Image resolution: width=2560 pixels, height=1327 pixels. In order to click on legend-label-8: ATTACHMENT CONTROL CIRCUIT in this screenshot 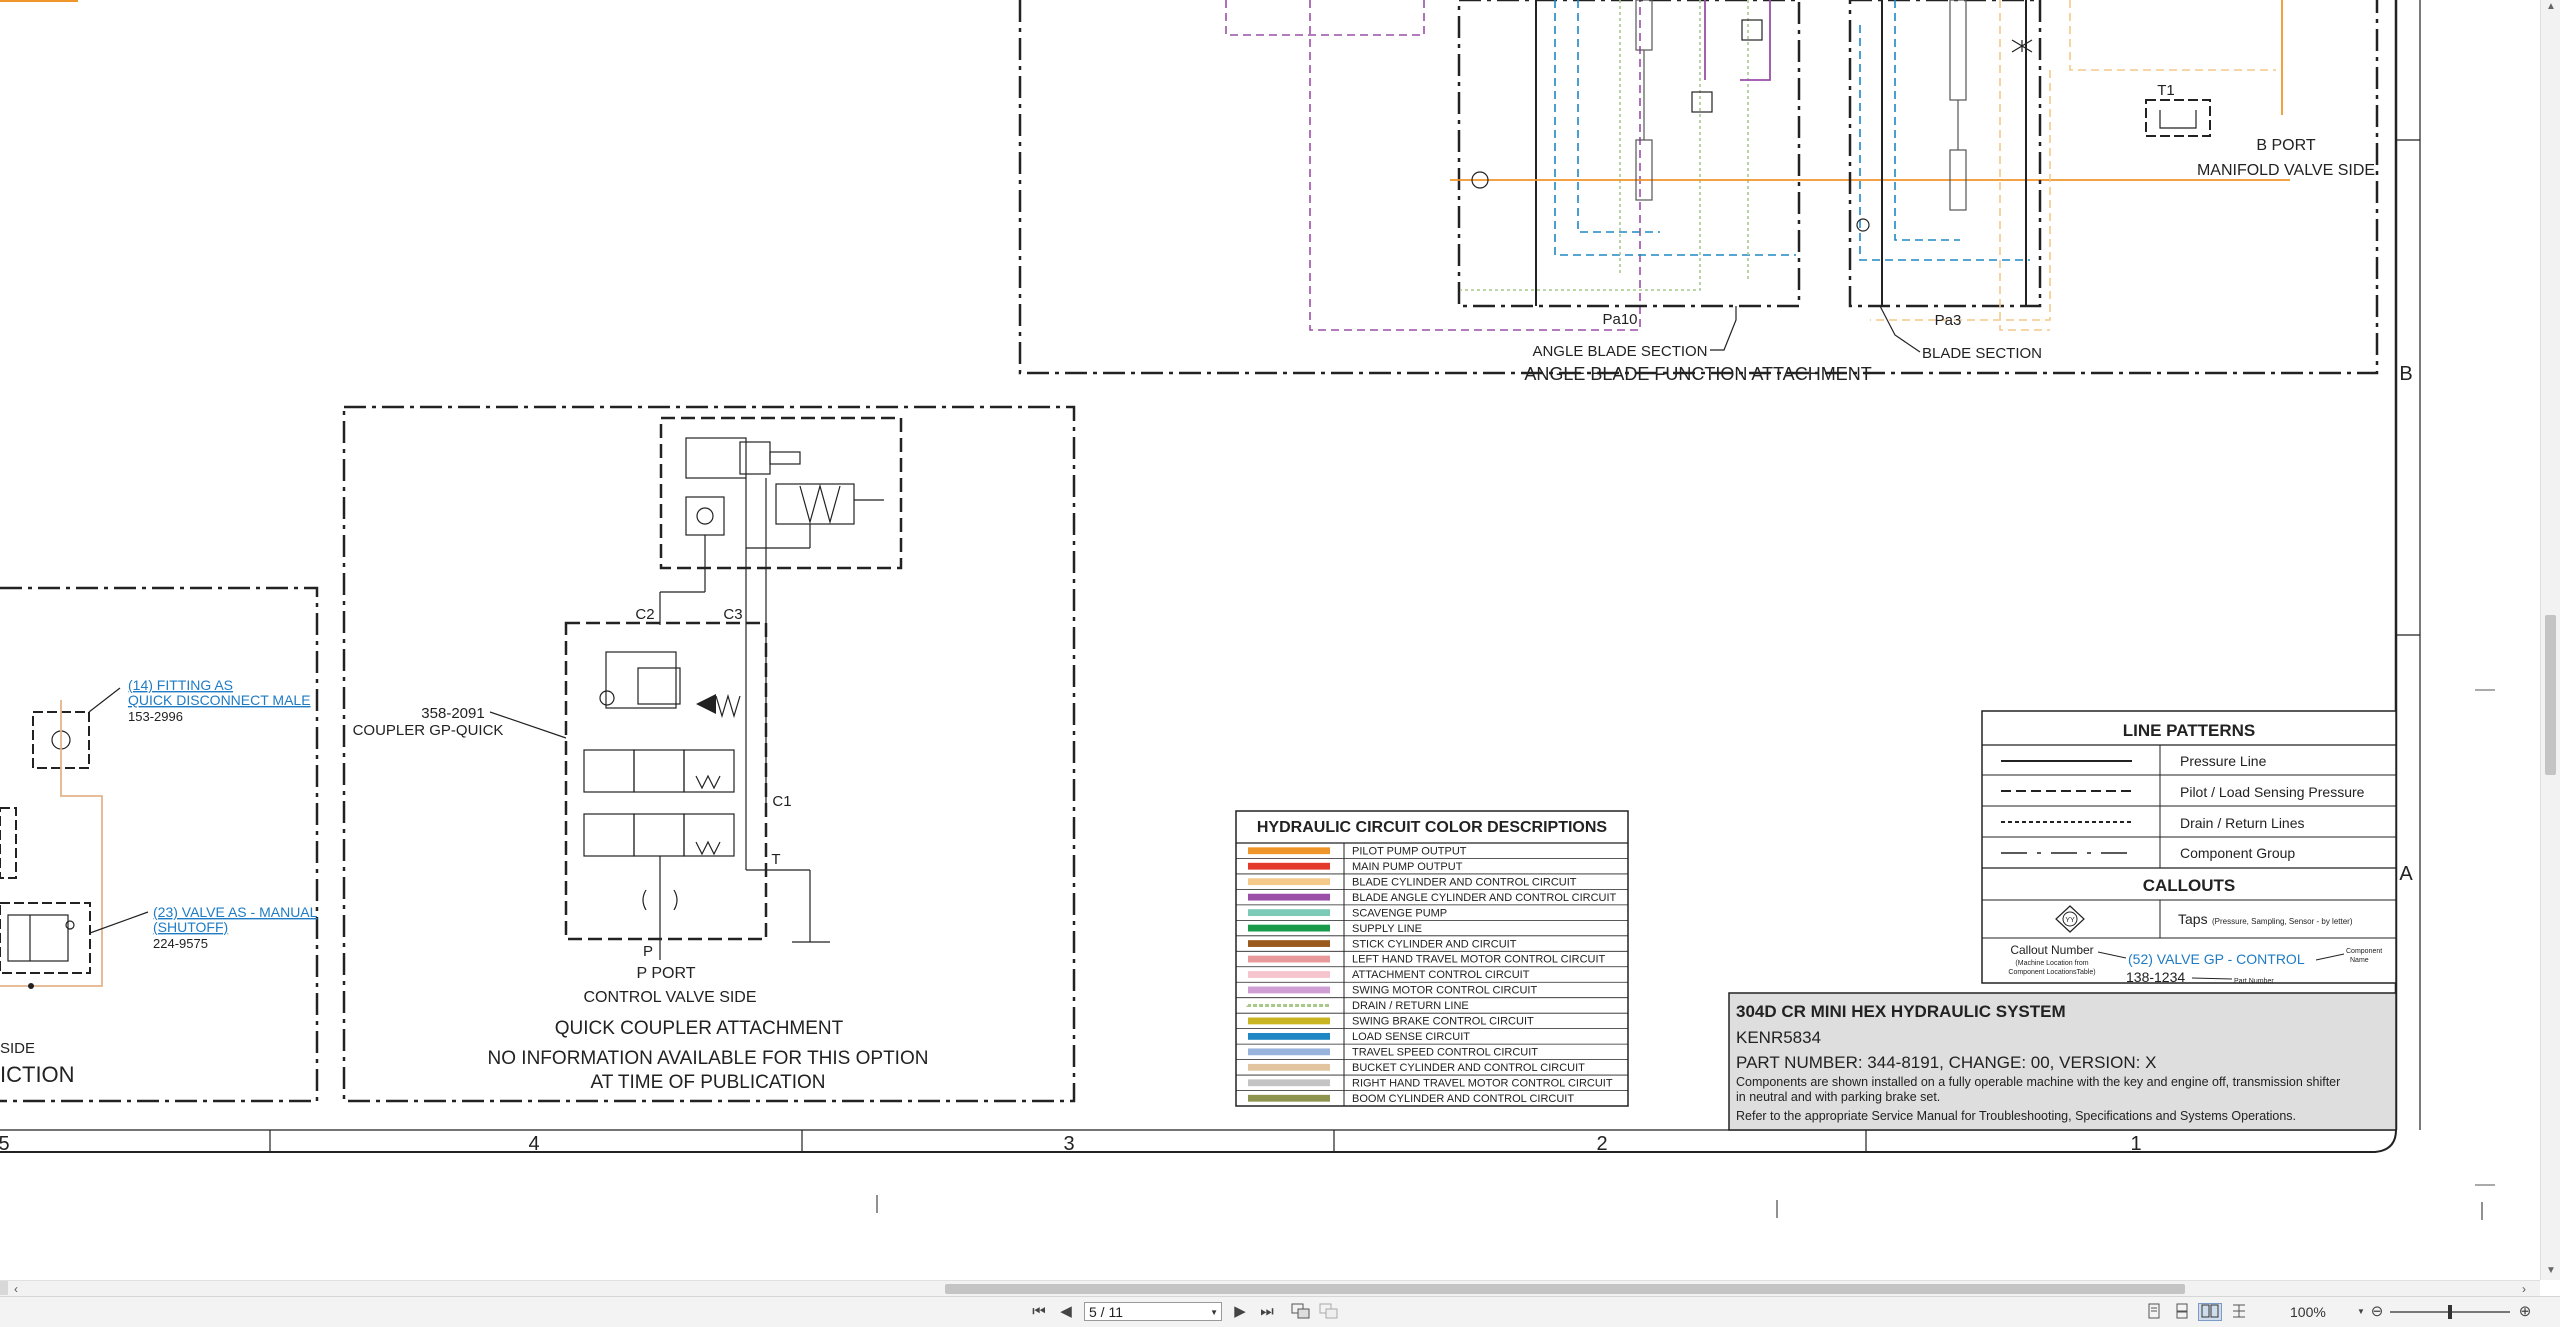, I will do `click(1441, 975)`.